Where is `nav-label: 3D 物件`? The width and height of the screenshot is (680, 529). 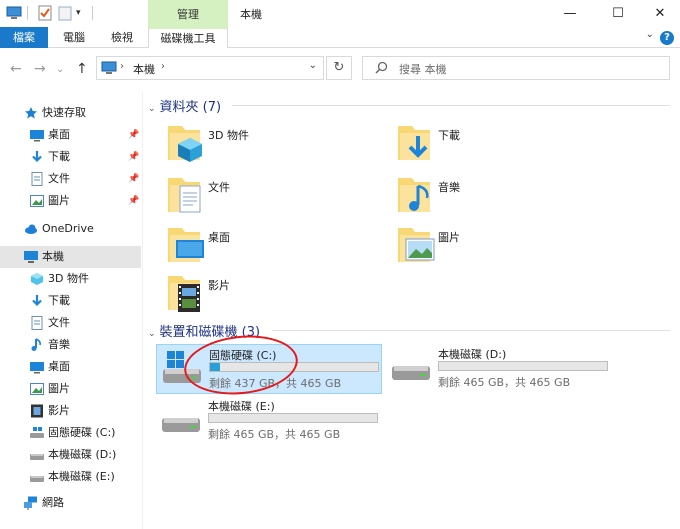
nav-label: 3D 物件 is located at coordinates (68, 278).